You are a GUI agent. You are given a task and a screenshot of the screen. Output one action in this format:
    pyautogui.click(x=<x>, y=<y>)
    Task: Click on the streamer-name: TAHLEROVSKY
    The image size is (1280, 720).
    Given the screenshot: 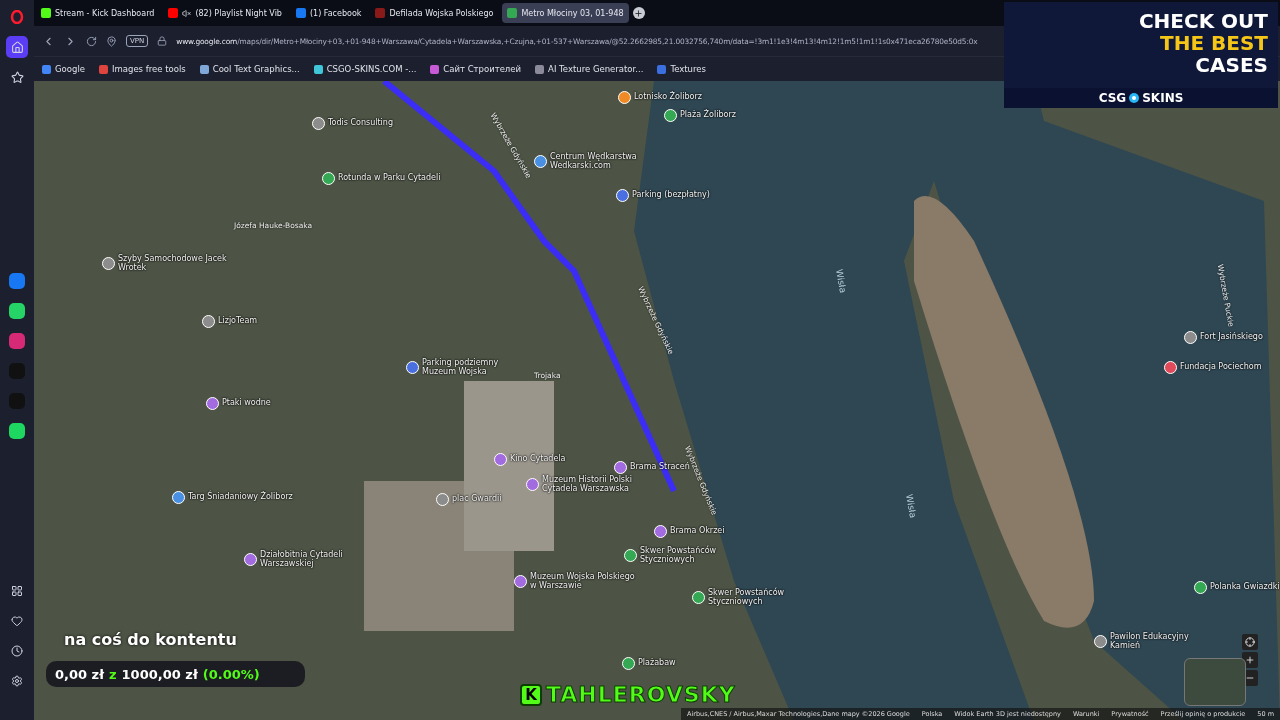 What is the action you would take?
    pyautogui.click(x=641, y=695)
    